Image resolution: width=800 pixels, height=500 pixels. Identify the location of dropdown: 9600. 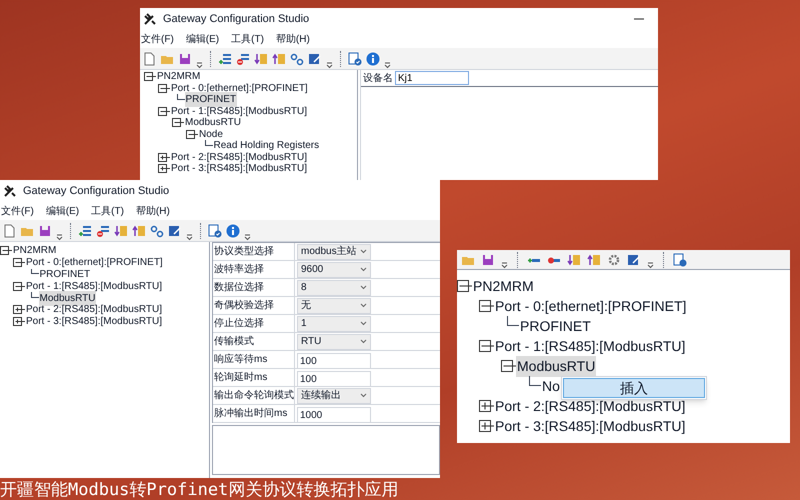
(334, 270).